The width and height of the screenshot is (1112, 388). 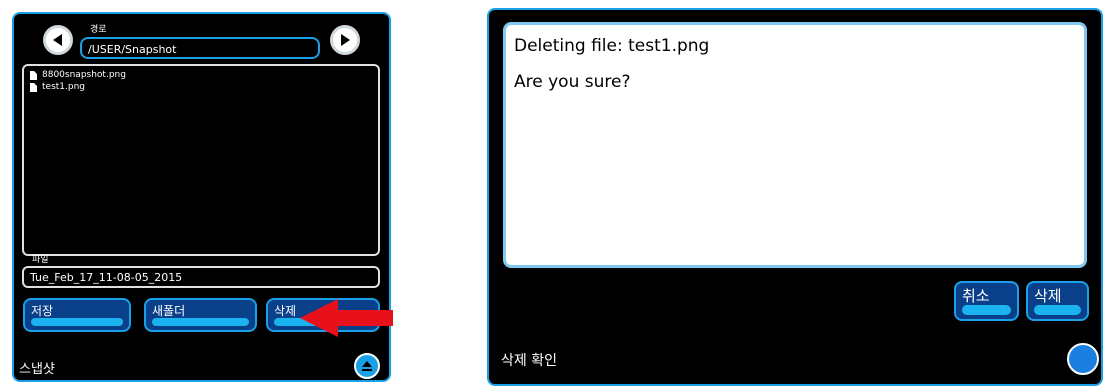 I want to click on list-item: 8800snapshot.png, so click(x=201, y=75).